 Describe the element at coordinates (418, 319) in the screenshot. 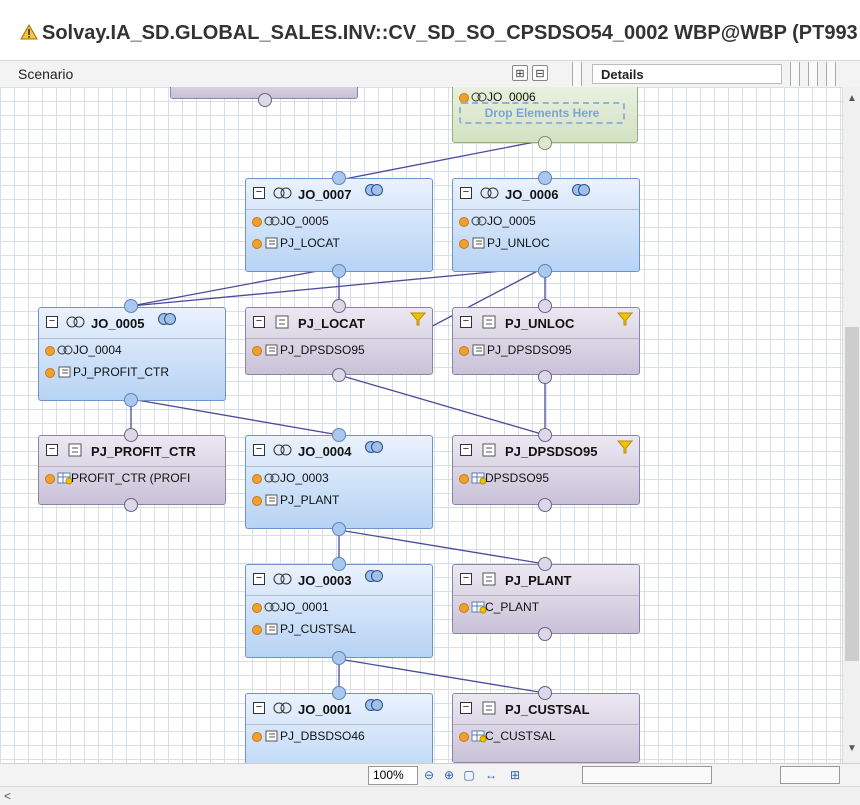

I see `filter-icon` at that location.